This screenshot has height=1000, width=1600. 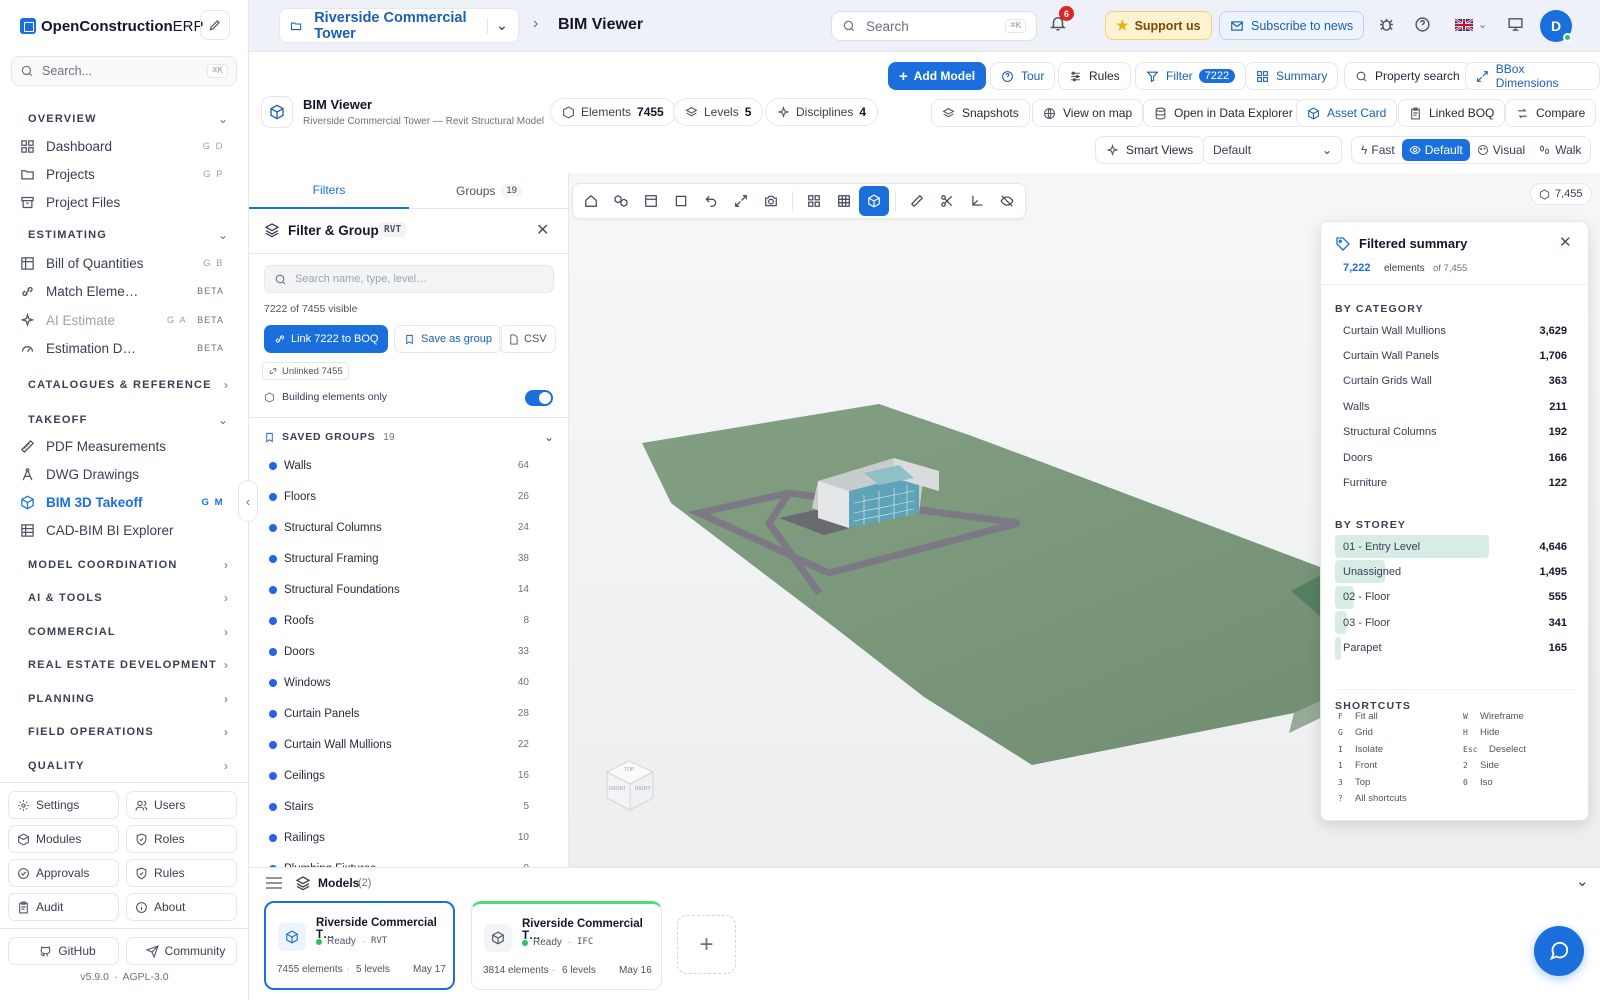 I want to click on unlinked-badge: Unlinked 7455, so click(x=305, y=371).